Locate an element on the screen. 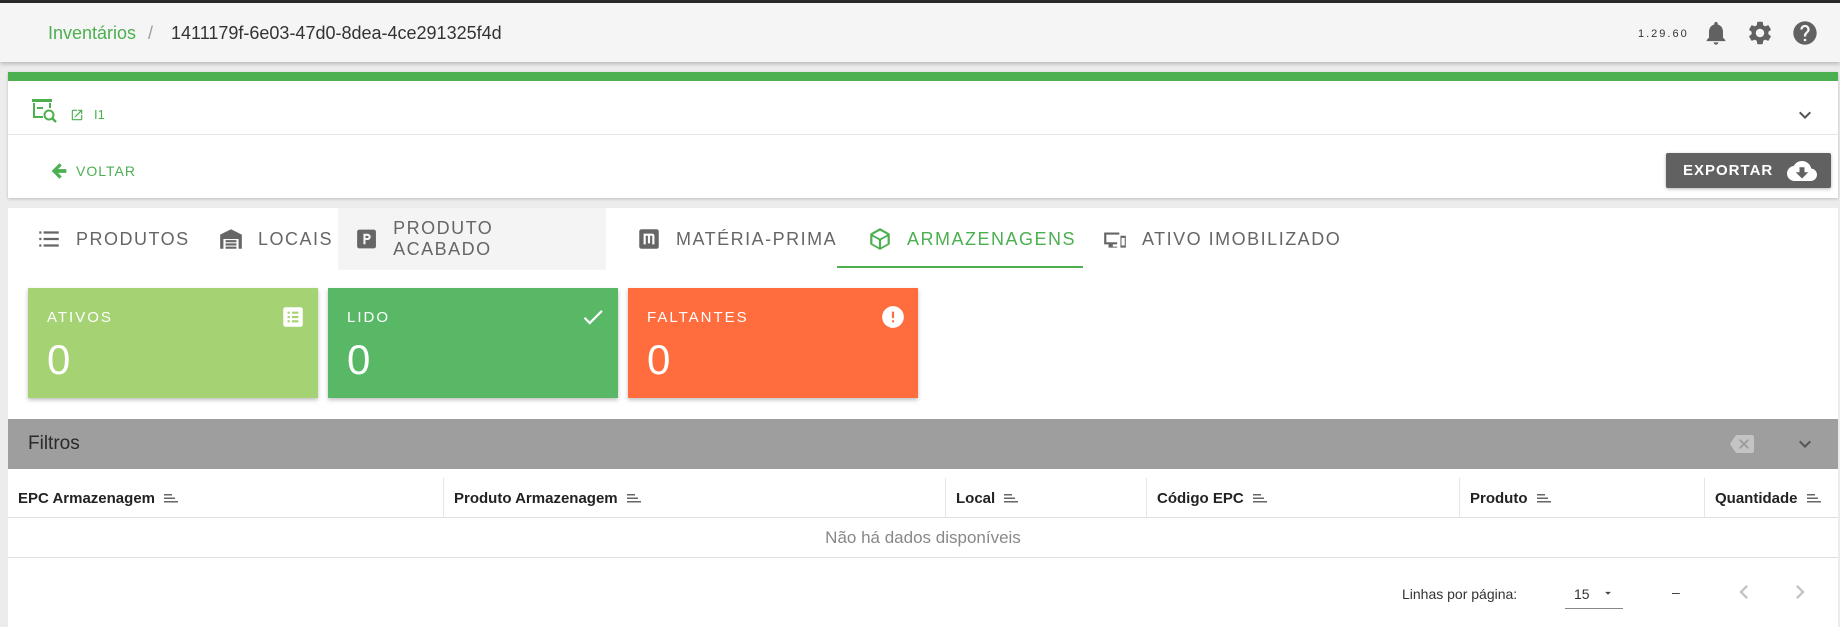 The image size is (1840, 627). column-header-quantidade: Quantidade is located at coordinates (1771, 498).